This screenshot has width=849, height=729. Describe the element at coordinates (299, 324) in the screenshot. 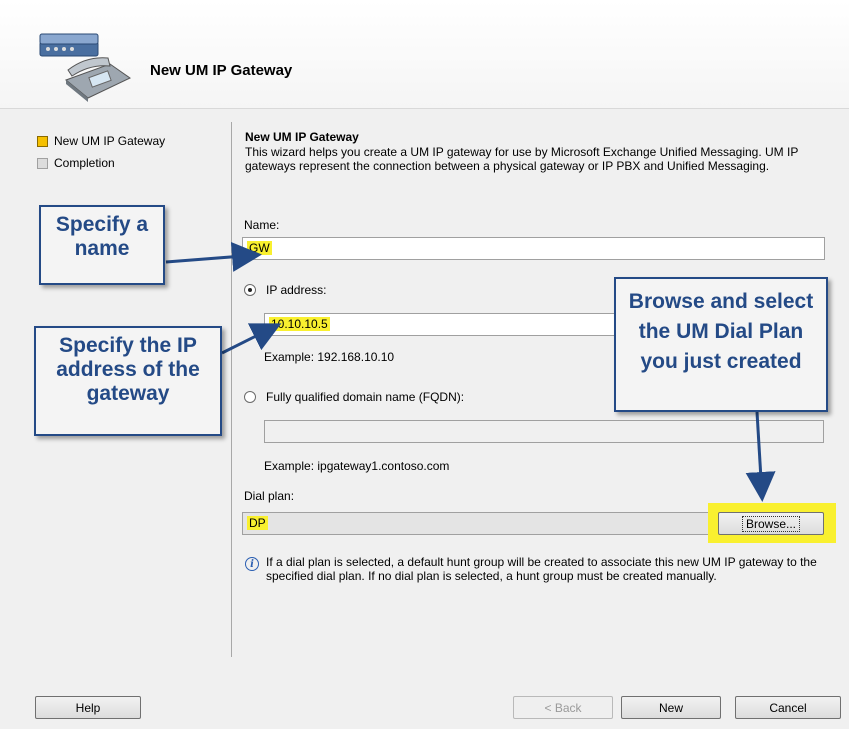

I see `ip-address-value: 10.10.10.5` at that location.